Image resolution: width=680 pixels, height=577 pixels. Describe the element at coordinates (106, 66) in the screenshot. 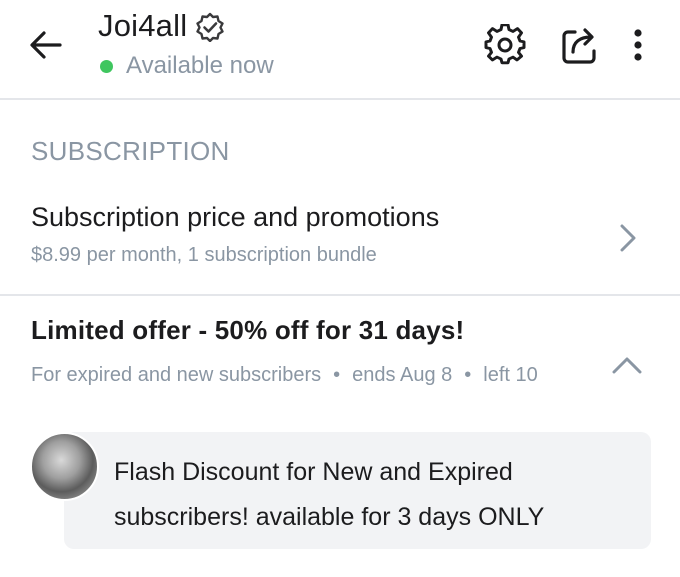

I see `online-status-dot` at that location.